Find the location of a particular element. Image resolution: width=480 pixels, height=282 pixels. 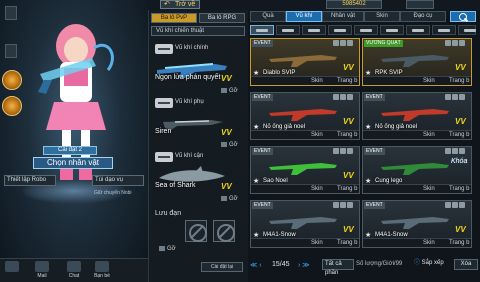

back-arrow-icon: ↶ is located at coordinates (167, 4).